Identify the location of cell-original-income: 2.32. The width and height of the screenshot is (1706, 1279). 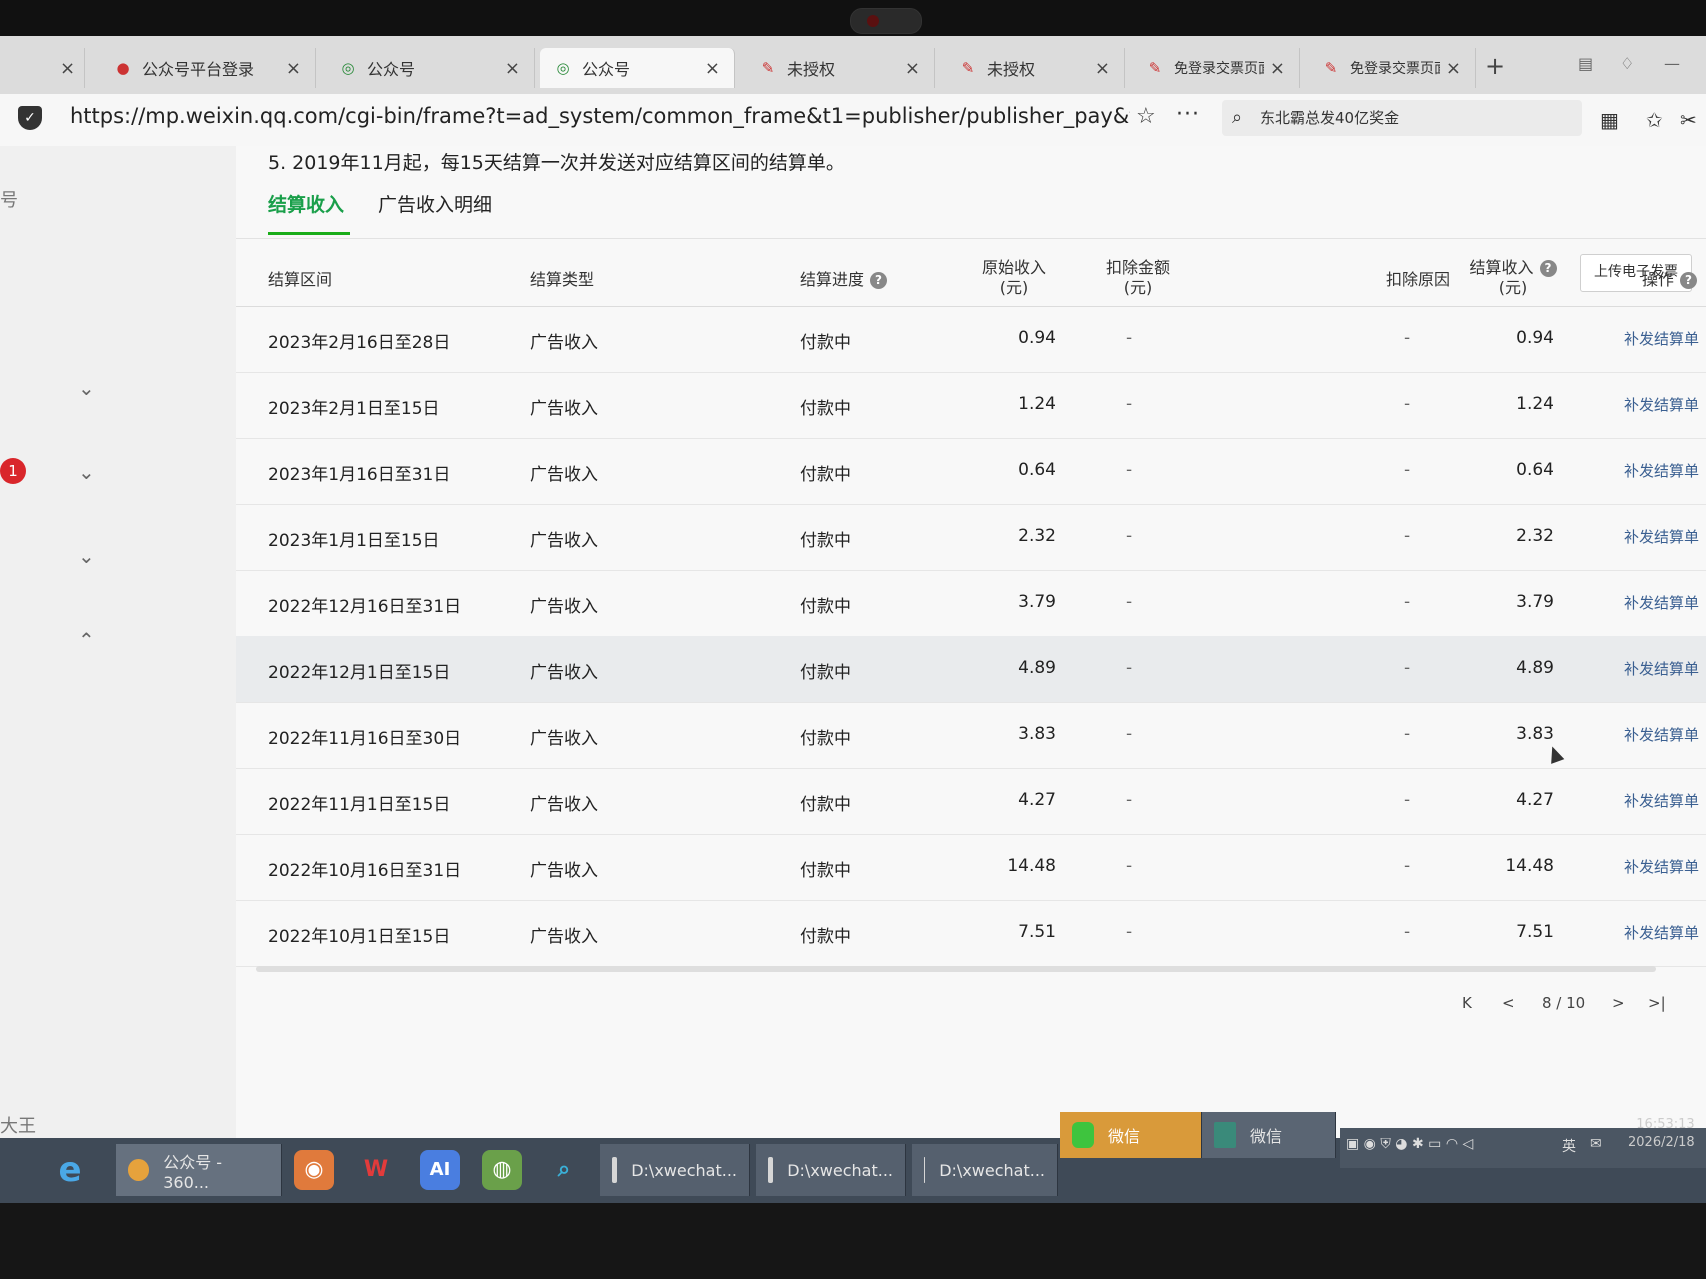
(1037, 536).